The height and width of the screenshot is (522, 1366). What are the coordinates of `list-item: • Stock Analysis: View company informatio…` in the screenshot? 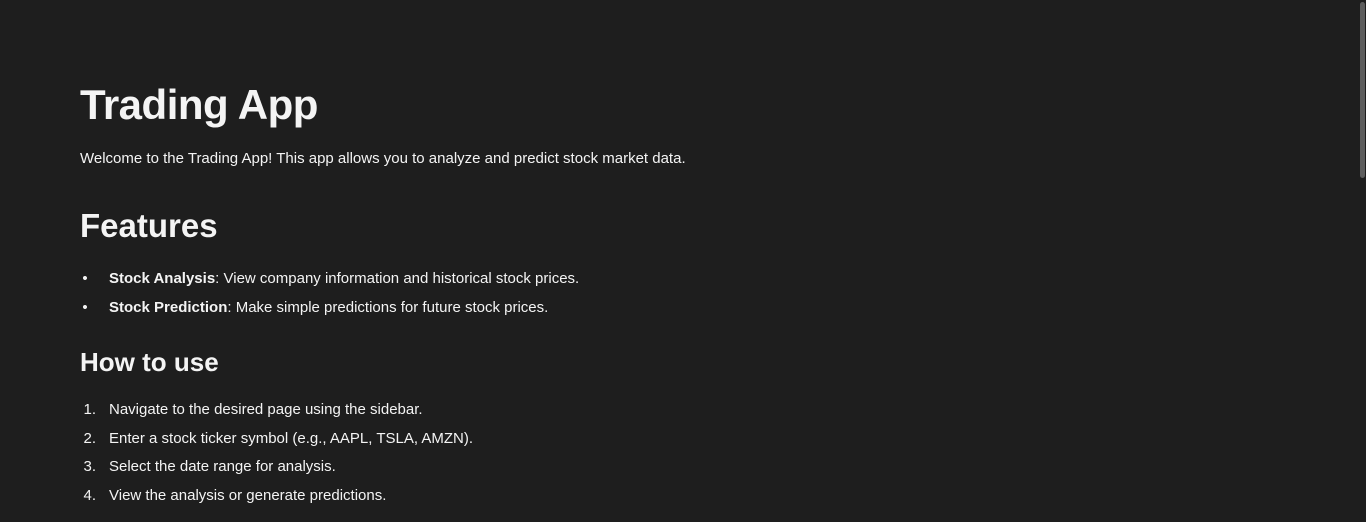 It's located at (329, 283).